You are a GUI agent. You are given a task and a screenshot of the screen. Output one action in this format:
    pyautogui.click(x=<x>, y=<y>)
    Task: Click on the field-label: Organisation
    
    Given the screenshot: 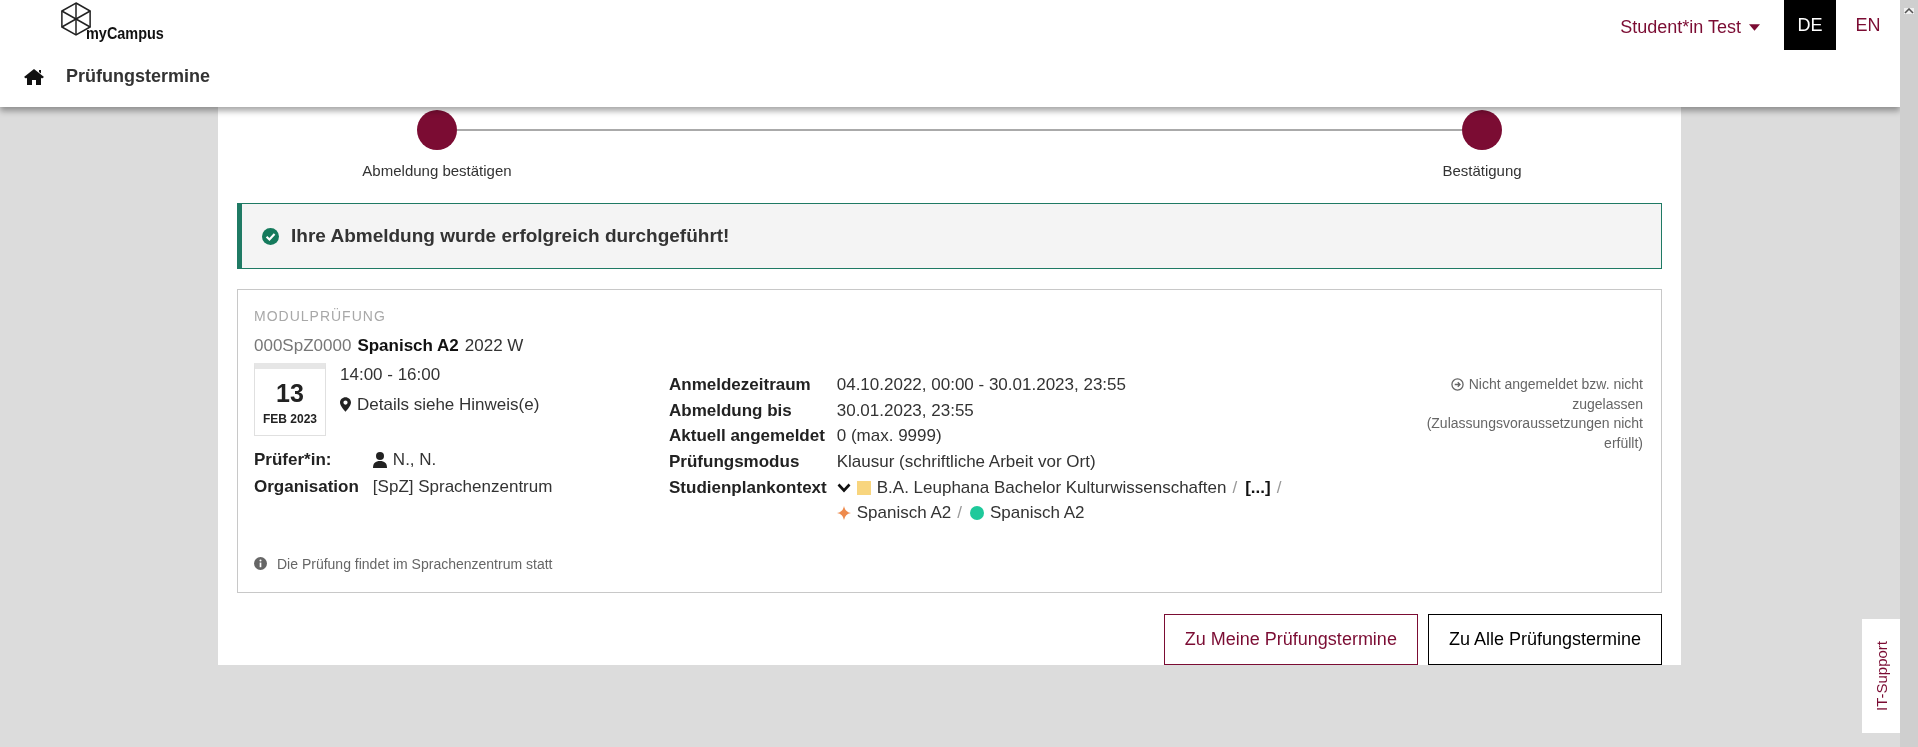 What is the action you would take?
    pyautogui.click(x=306, y=486)
    